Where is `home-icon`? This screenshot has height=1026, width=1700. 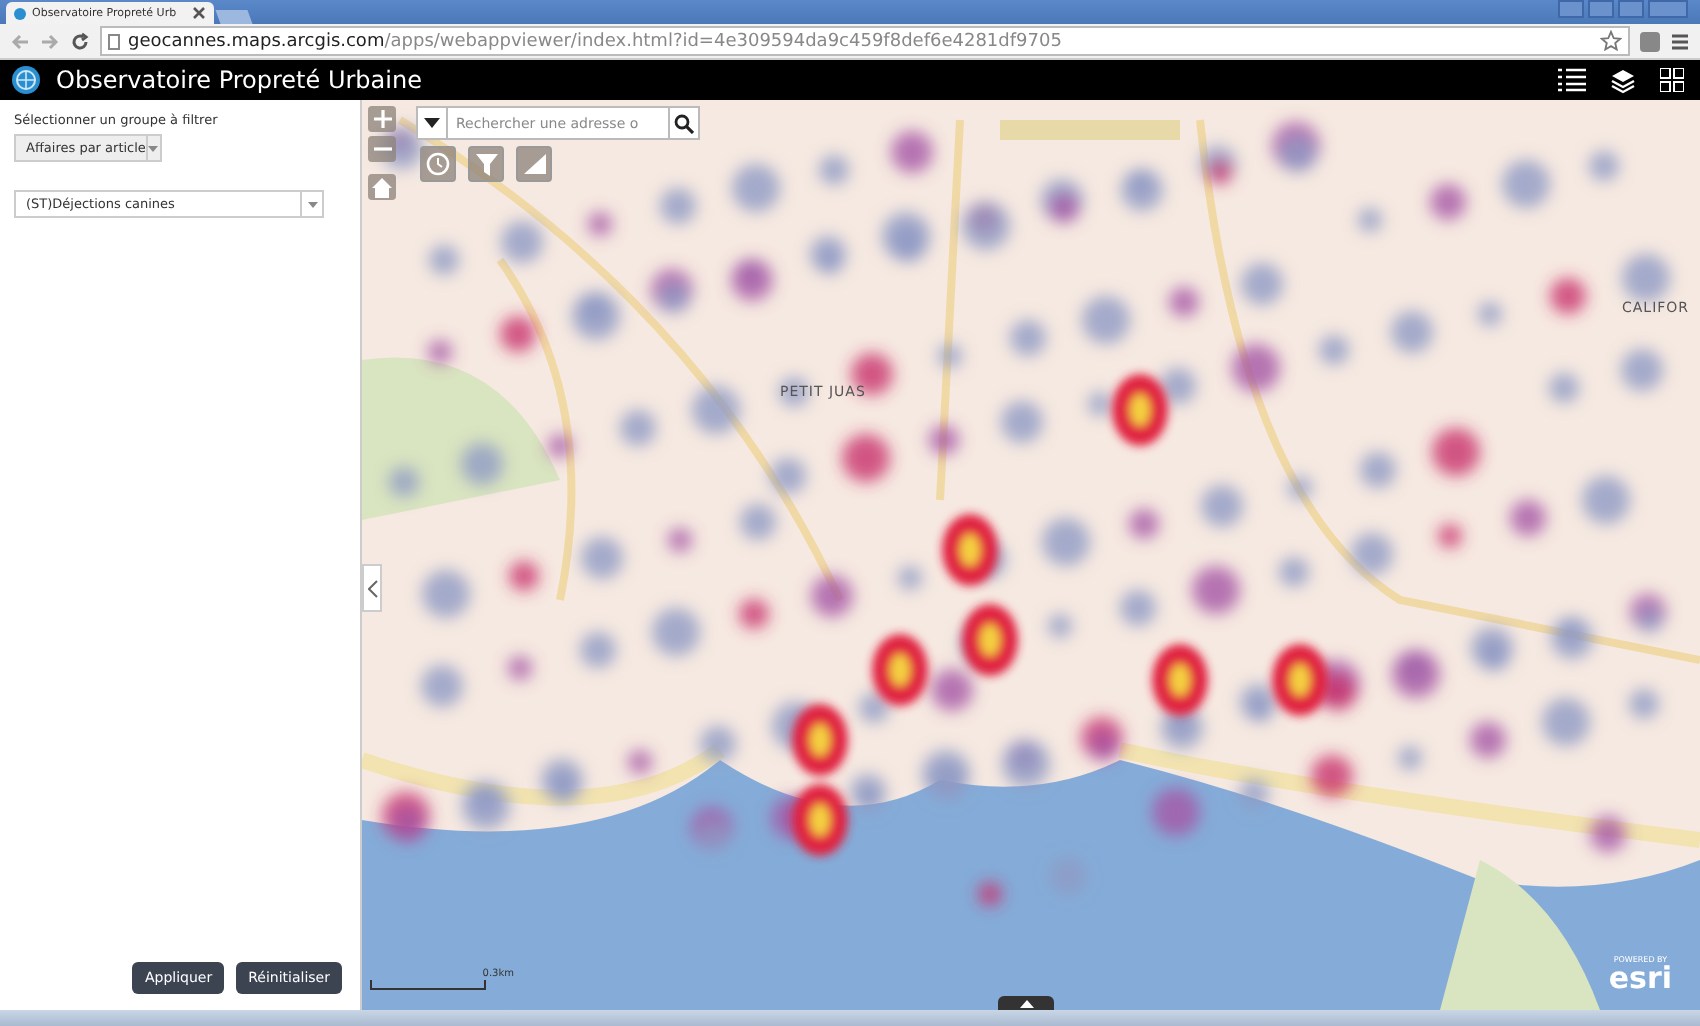
home-icon is located at coordinates (382, 187).